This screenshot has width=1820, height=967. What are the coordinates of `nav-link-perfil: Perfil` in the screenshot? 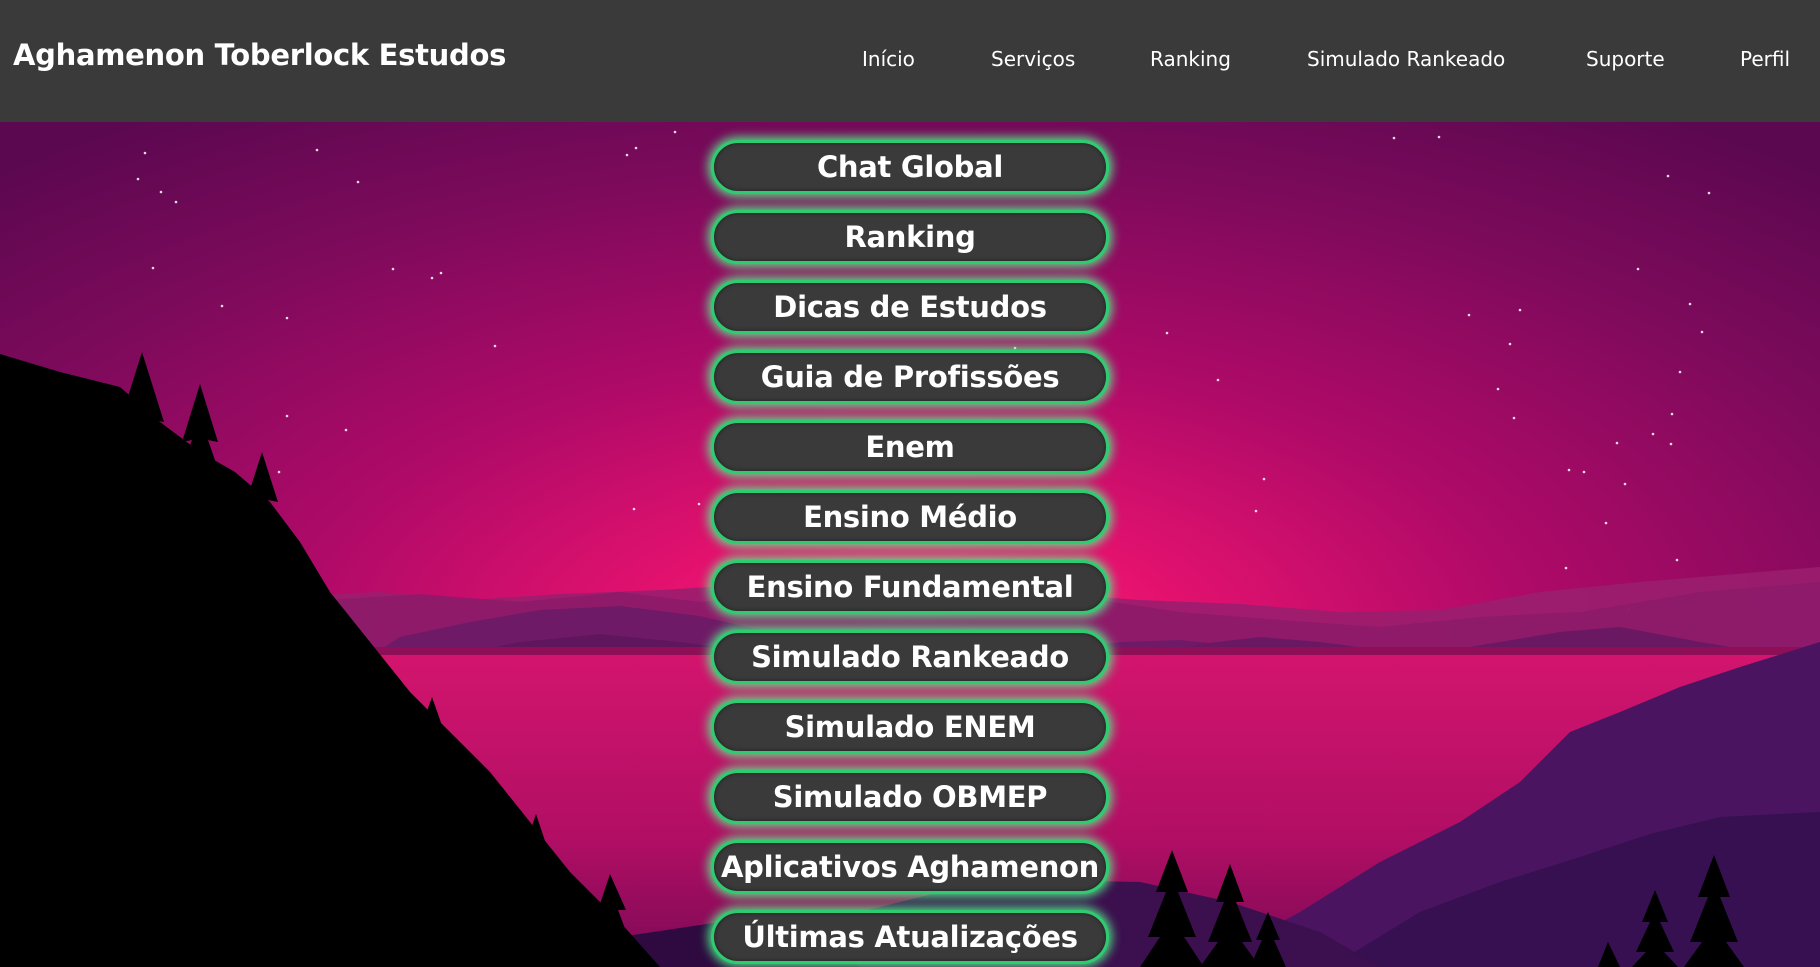 It's located at (1765, 59).